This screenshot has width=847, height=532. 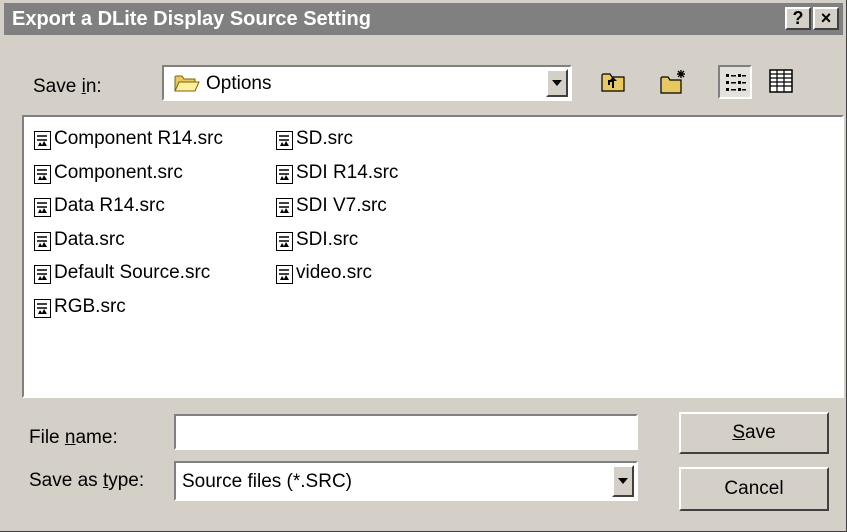 What do you see at coordinates (109, 205) in the screenshot?
I see `file-name-text: Data R14.src` at bounding box center [109, 205].